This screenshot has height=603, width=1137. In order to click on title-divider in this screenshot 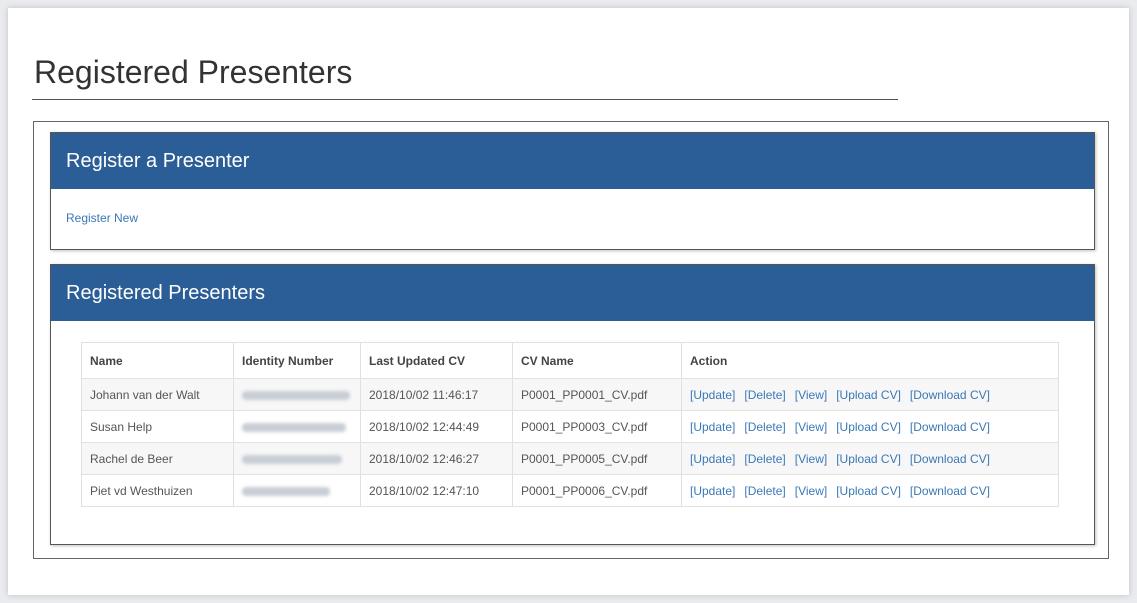, I will do `click(465, 99)`.